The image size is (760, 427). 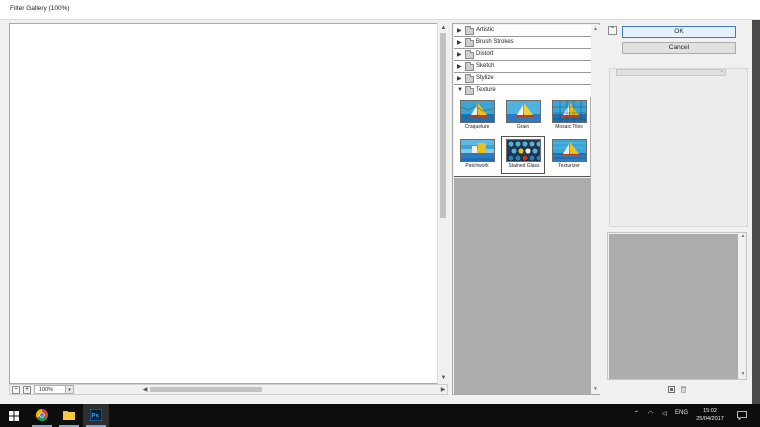 What do you see at coordinates (380, 415) in the screenshot?
I see `taskbar: Ps ⌃ ◠ ◁ ENG 15:02 25/04/2017` at bounding box center [380, 415].